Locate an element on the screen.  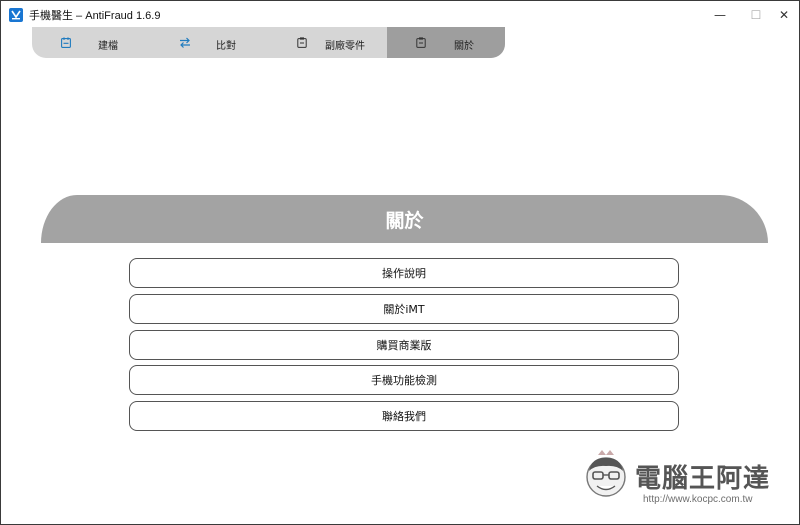
watermark-url: http://www.kocpc.com.tw is located at coordinates (698, 499).